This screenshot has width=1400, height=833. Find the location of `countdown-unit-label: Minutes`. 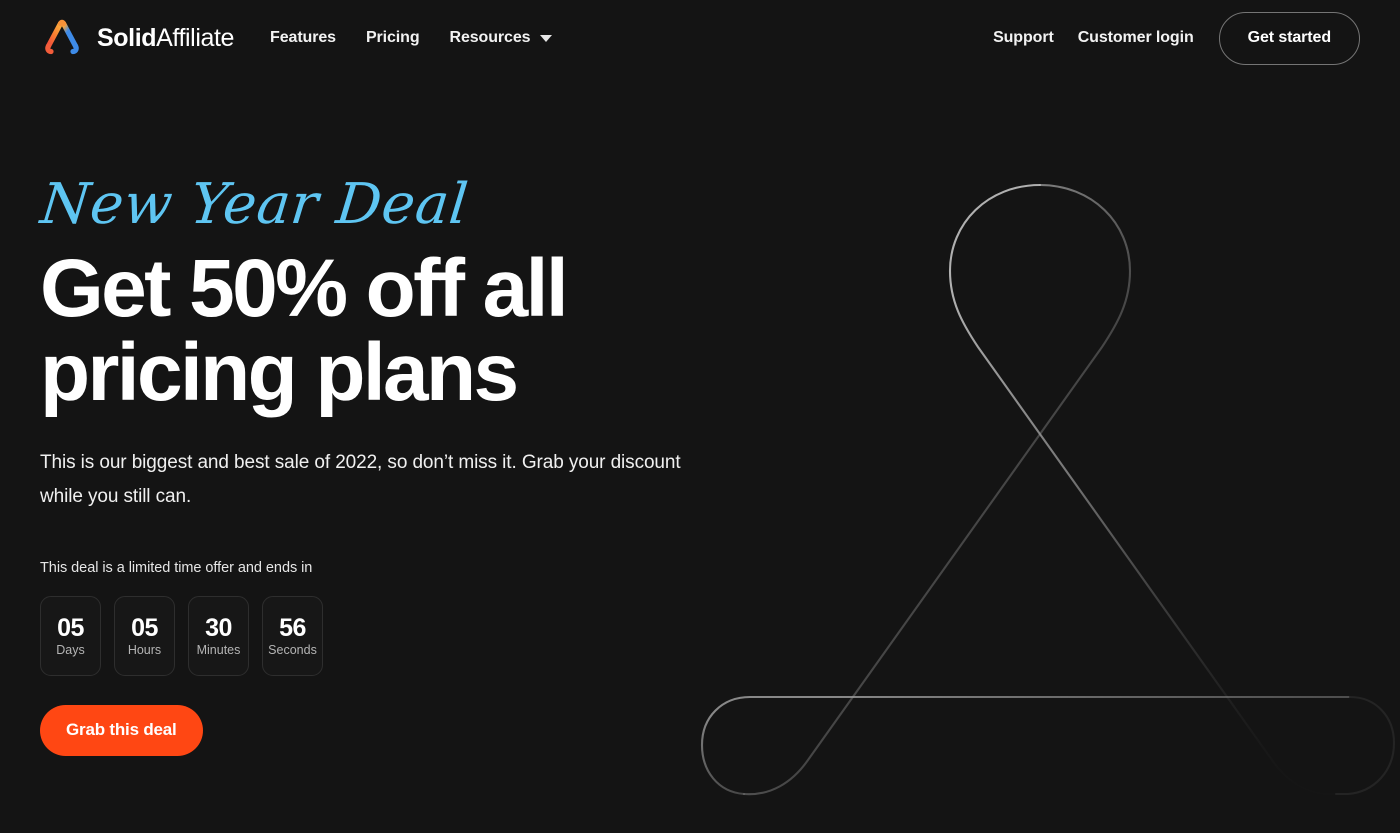

countdown-unit-label: Minutes is located at coordinates (218, 649).